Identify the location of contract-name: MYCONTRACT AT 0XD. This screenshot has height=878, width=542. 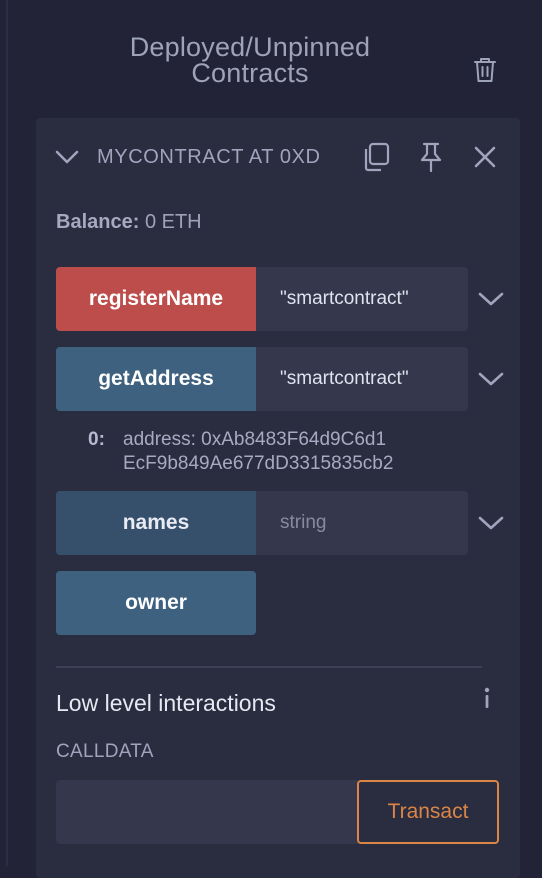
(209, 157).